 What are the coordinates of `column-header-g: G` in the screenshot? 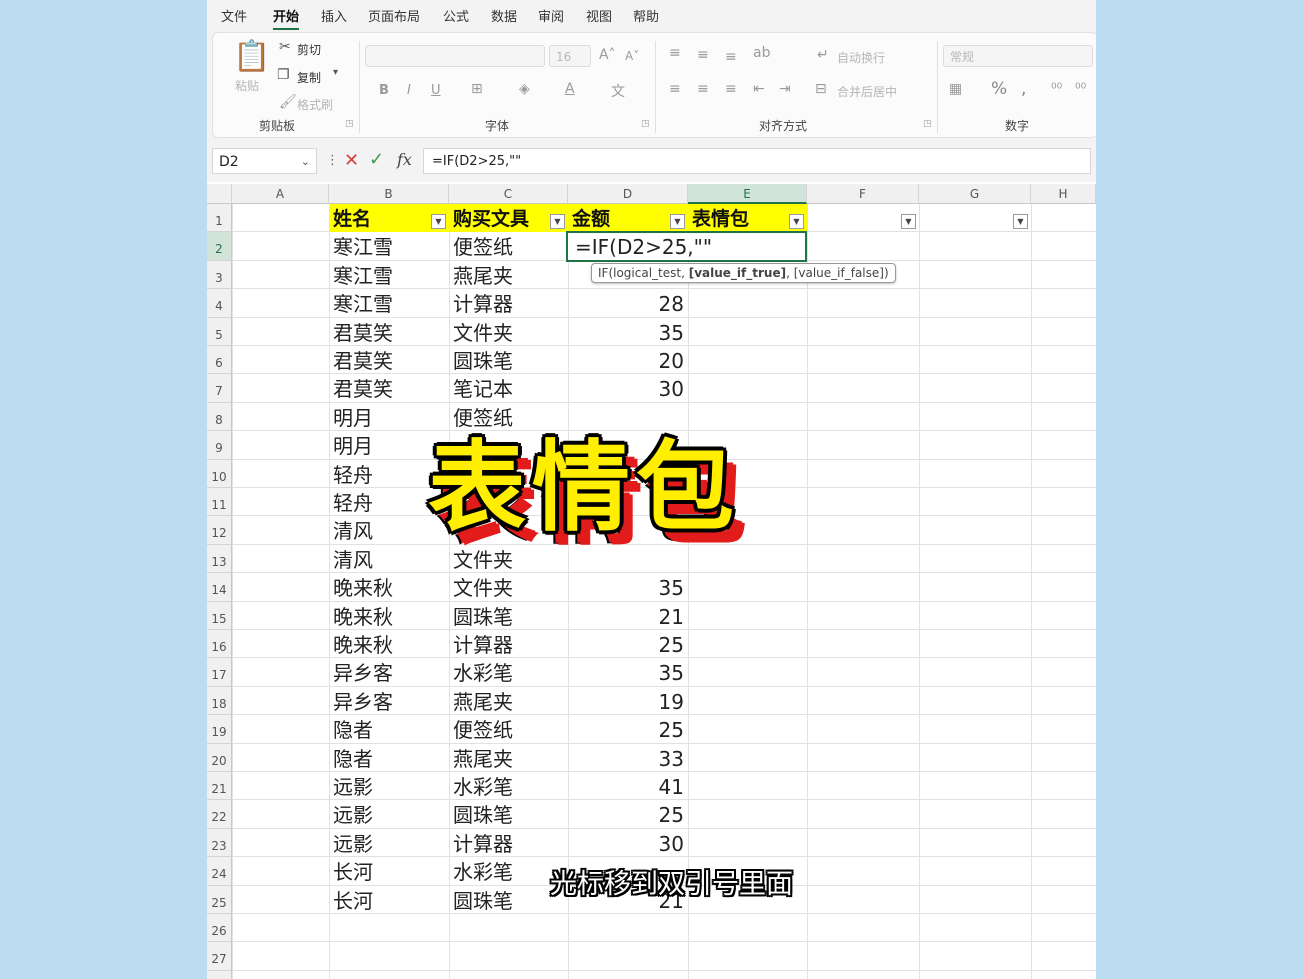 It's located at (975, 194).